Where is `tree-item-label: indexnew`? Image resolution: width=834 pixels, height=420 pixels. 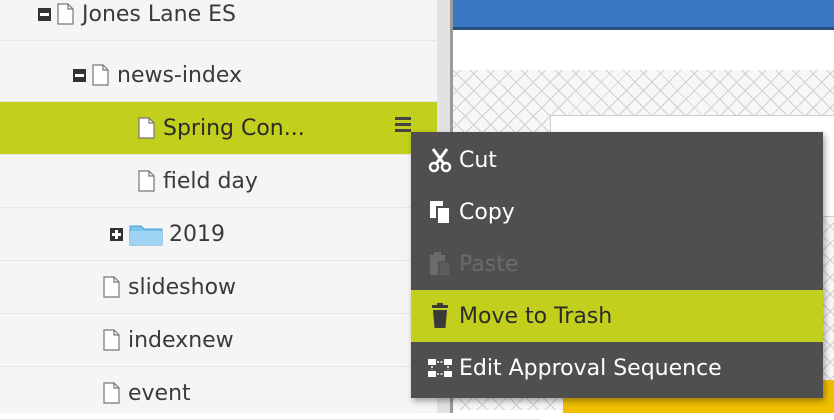
tree-item-label: indexnew is located at coordinates (181, 340).